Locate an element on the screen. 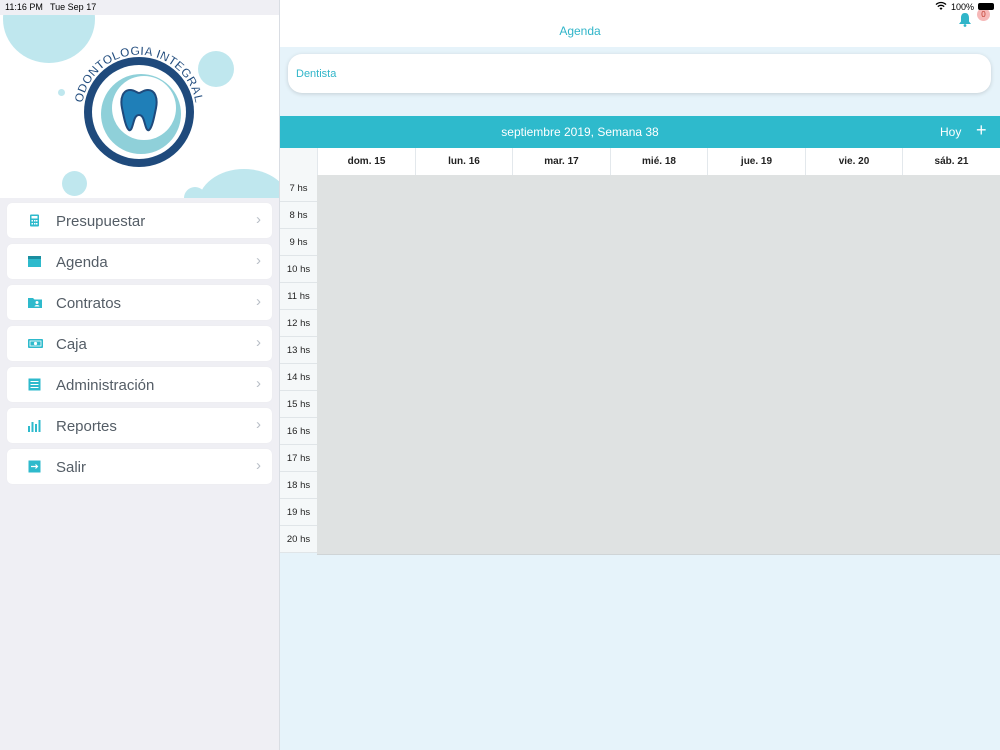 This screenshot has width=1000, height=750. logout-icon is located at coordinates (34, 466).